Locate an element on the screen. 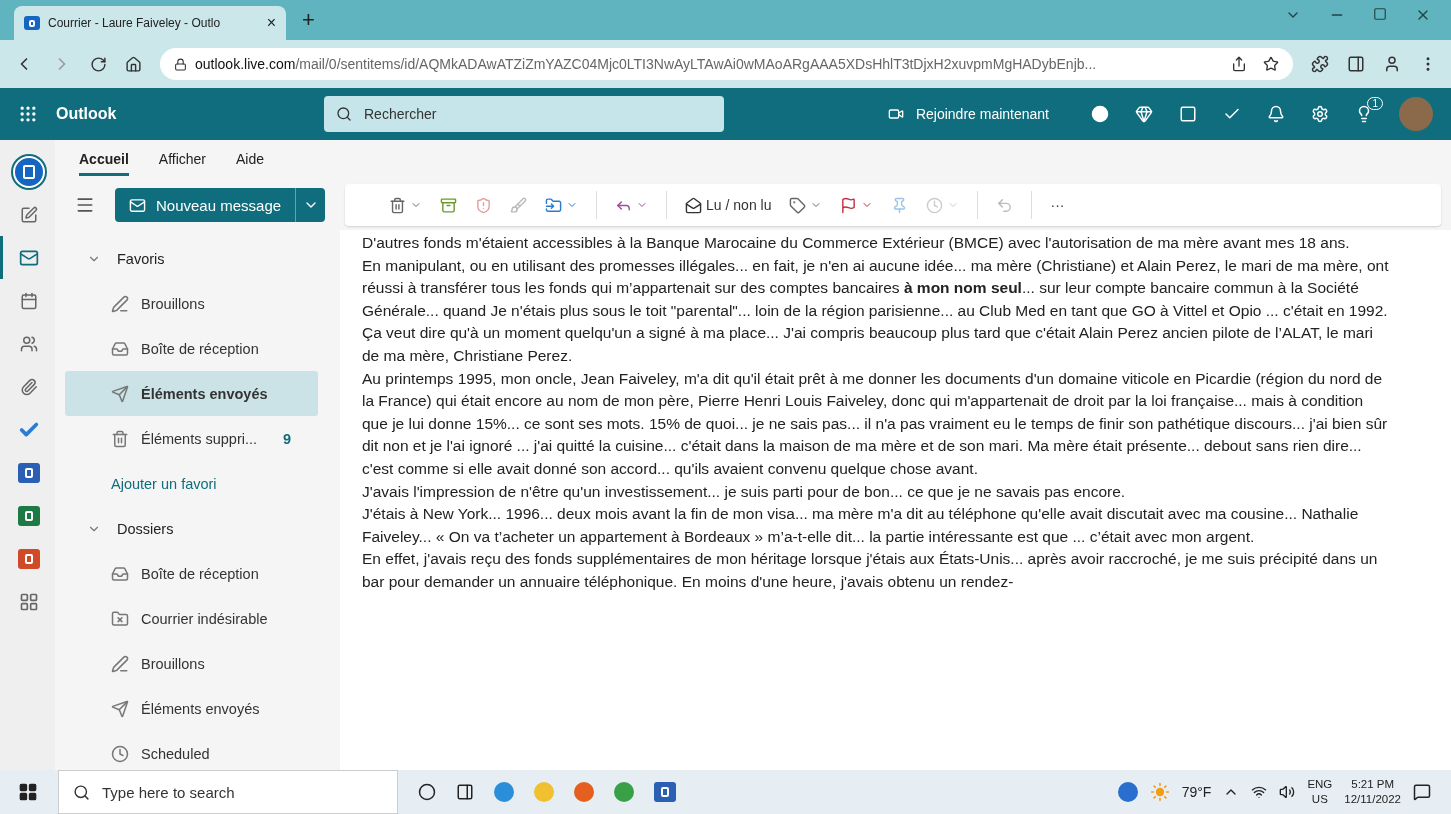 Image resolution: width=1451 pixels, height=814 pixels. unread-count: 9 is located at coordinates (287, 438).